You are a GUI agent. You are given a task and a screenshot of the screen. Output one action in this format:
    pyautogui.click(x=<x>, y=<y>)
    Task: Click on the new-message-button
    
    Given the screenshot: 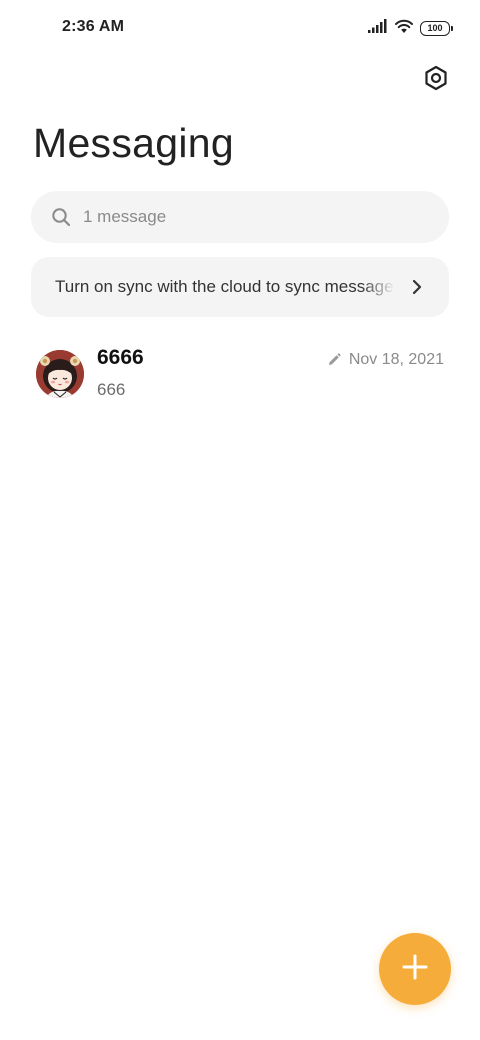 What is the action you would take?
    pyautogui.click(x=415, y=969)
    